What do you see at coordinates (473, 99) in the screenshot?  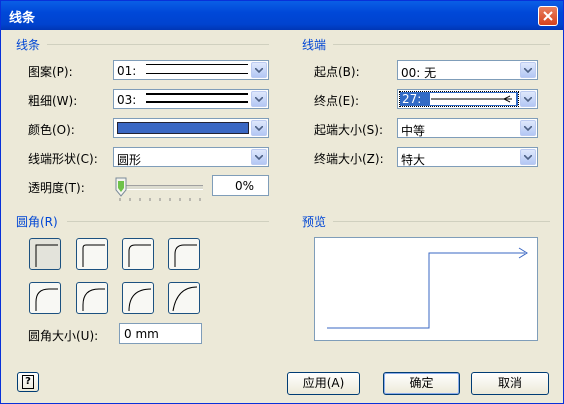 I see `arrow-end-preview-icon` at bounding box center [473, 99].